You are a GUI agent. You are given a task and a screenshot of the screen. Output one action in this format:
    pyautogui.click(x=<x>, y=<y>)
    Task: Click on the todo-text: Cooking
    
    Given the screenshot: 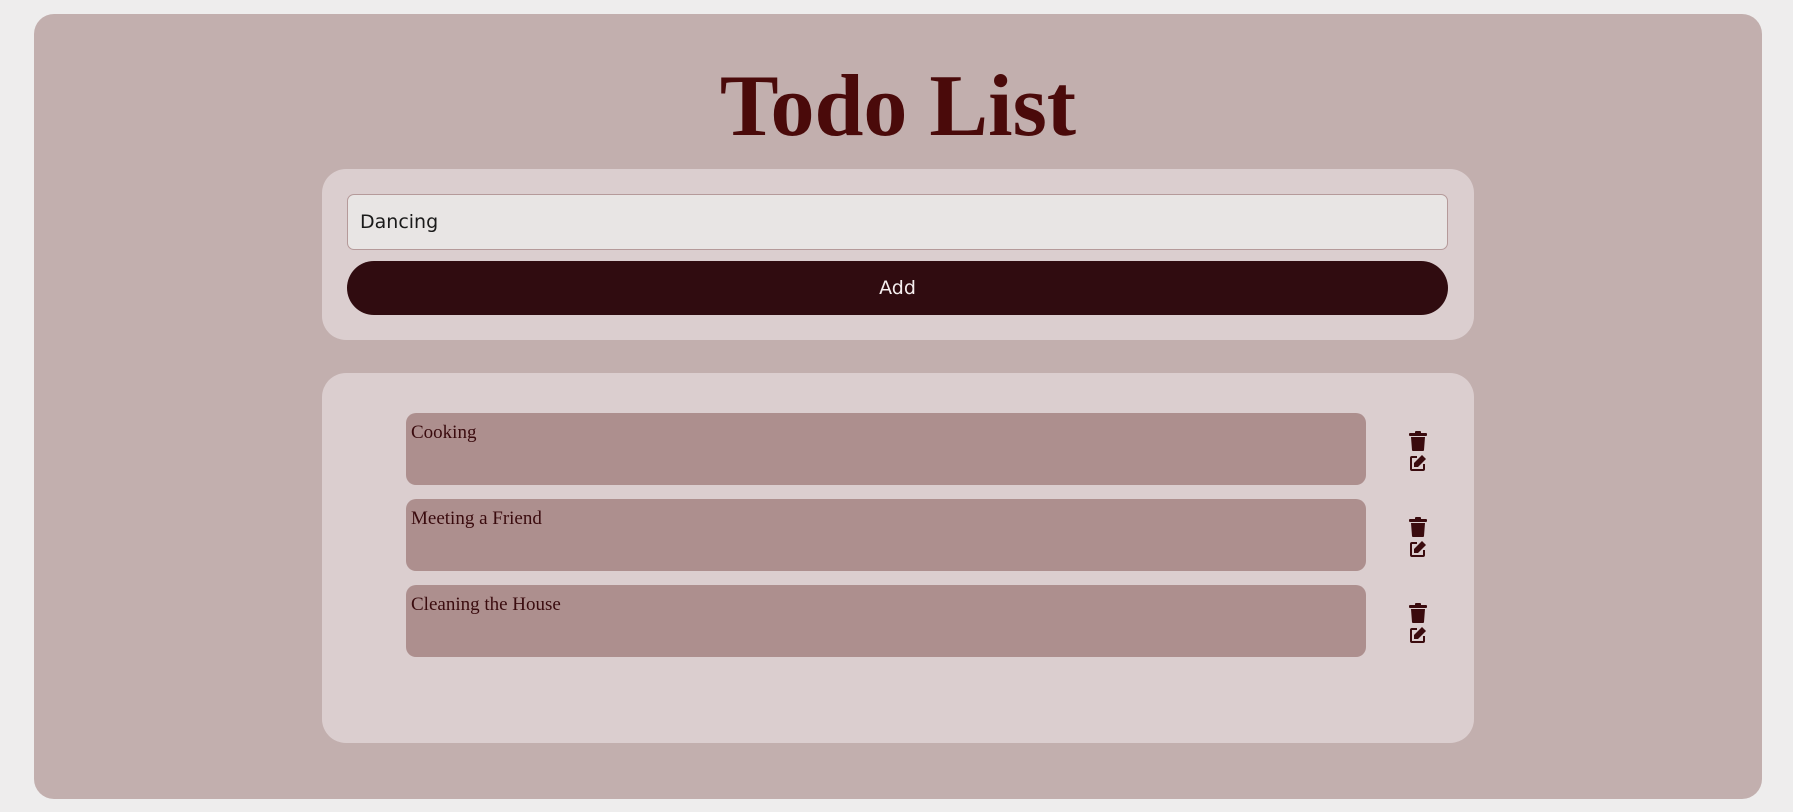 What is the action you would take?
    pyautogui.click(x=886, y=449)
    